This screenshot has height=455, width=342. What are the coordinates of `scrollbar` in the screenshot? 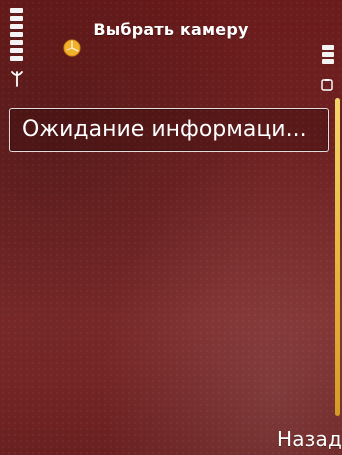 It's located at (337, 257).